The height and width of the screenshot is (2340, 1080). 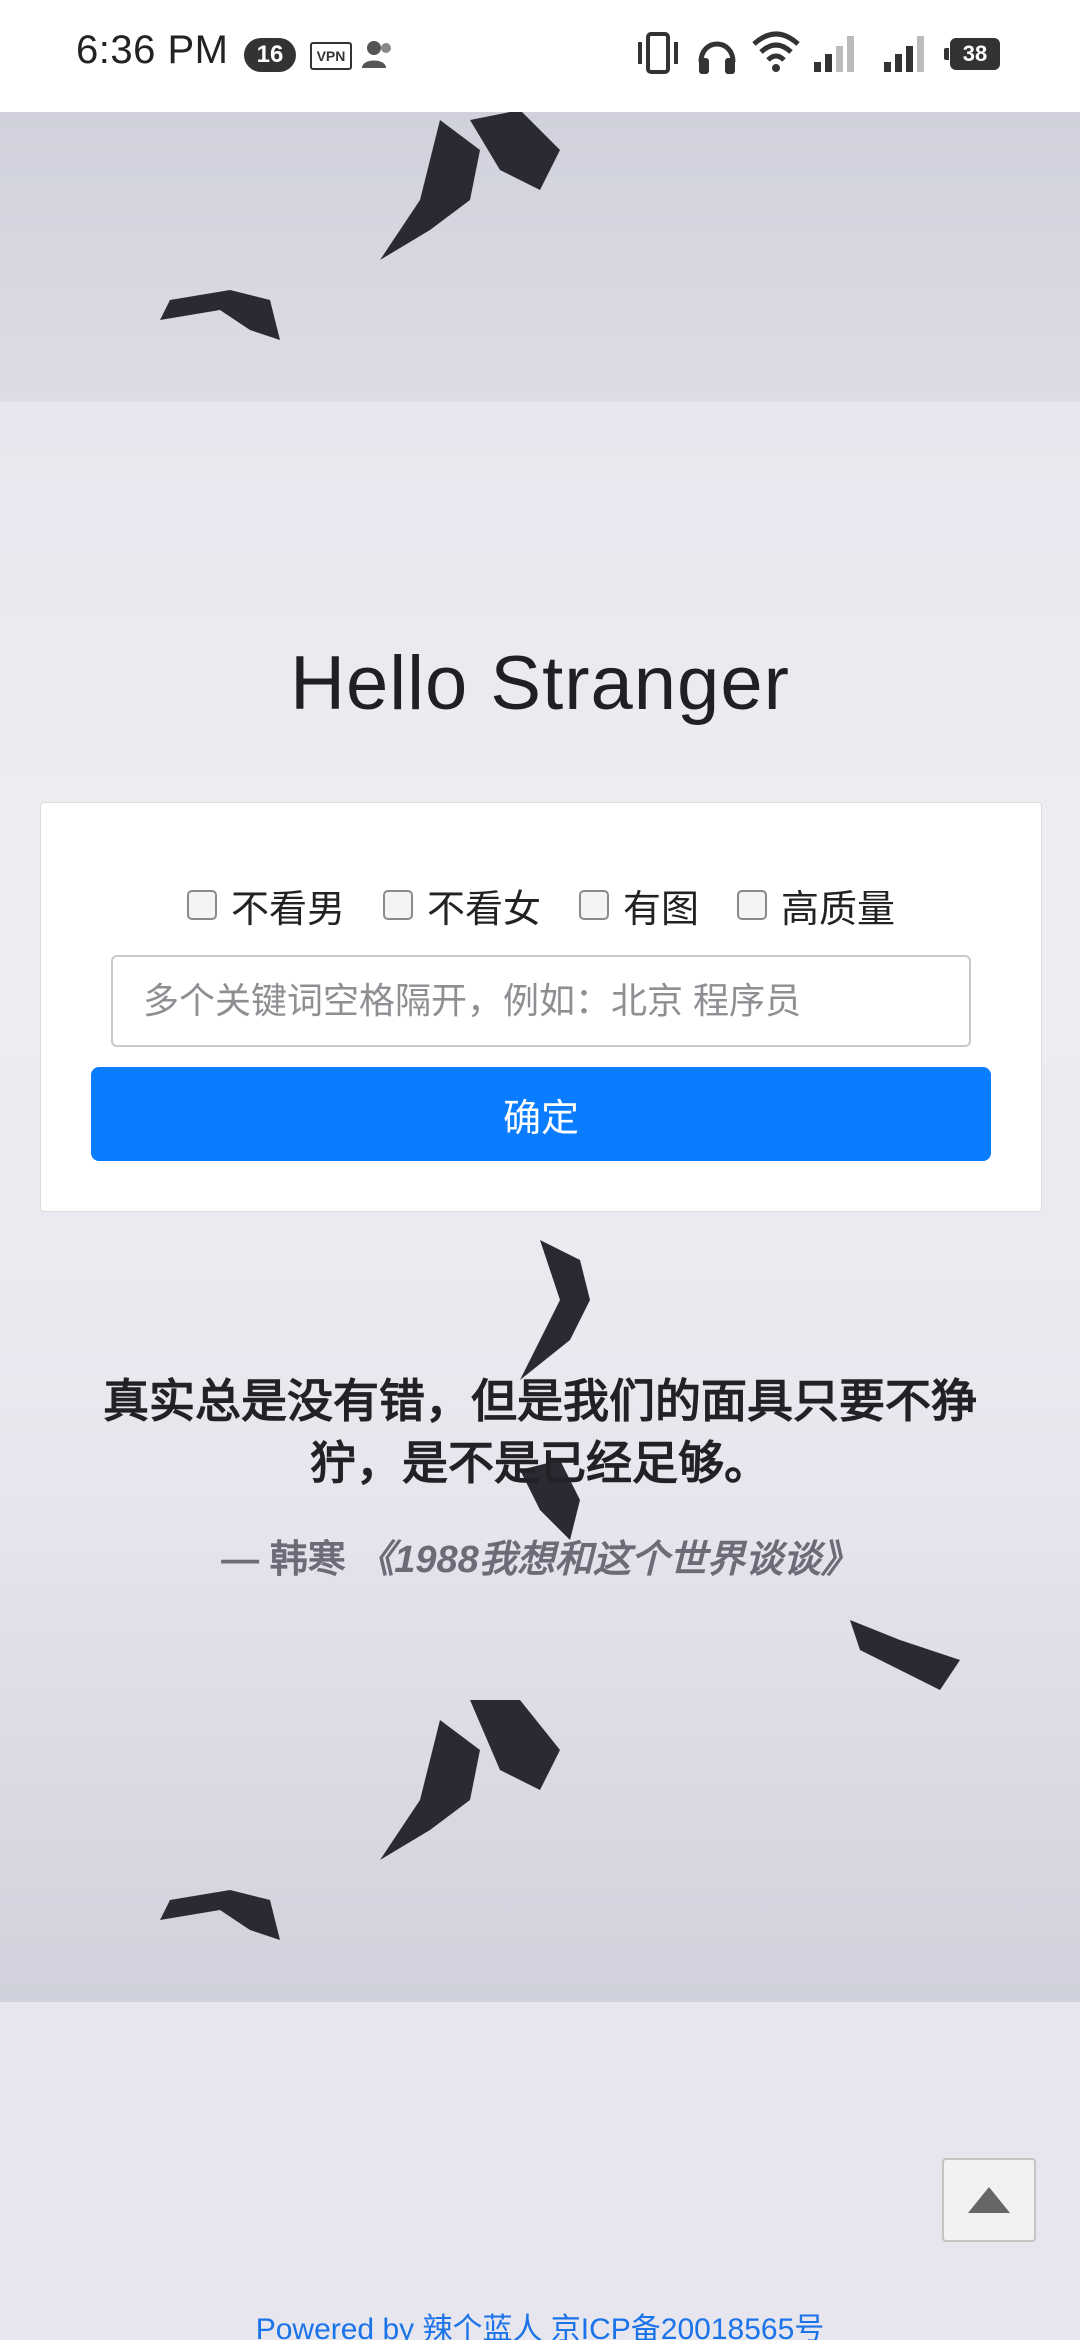 What do you see at coordinates (717, 57) in the screenshot?
I see `headphones-icon` at bounding box center [717, 57].